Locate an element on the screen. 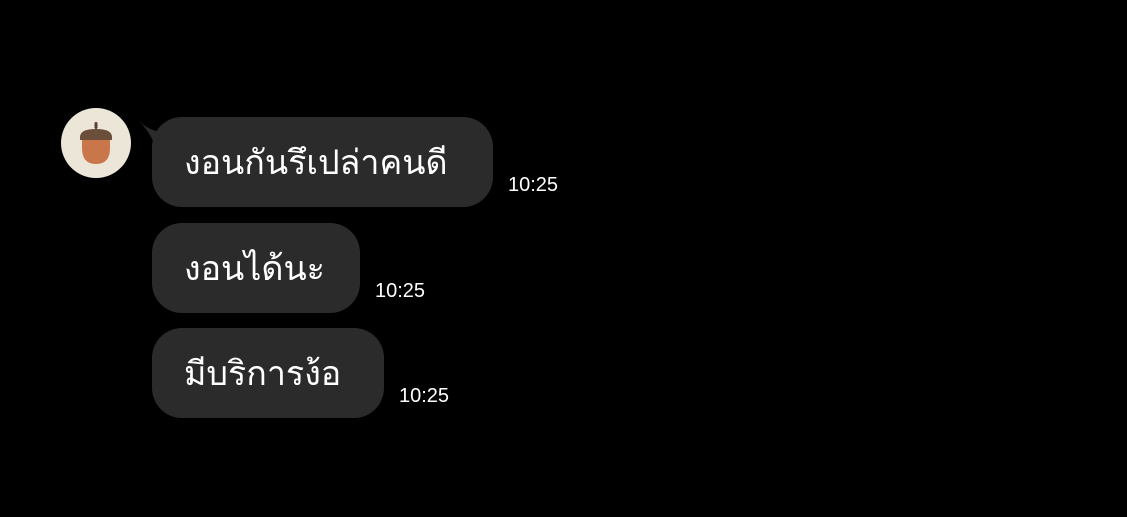  message-row: งอนได้นะ 10:25 is located at coordinates (288, 268).